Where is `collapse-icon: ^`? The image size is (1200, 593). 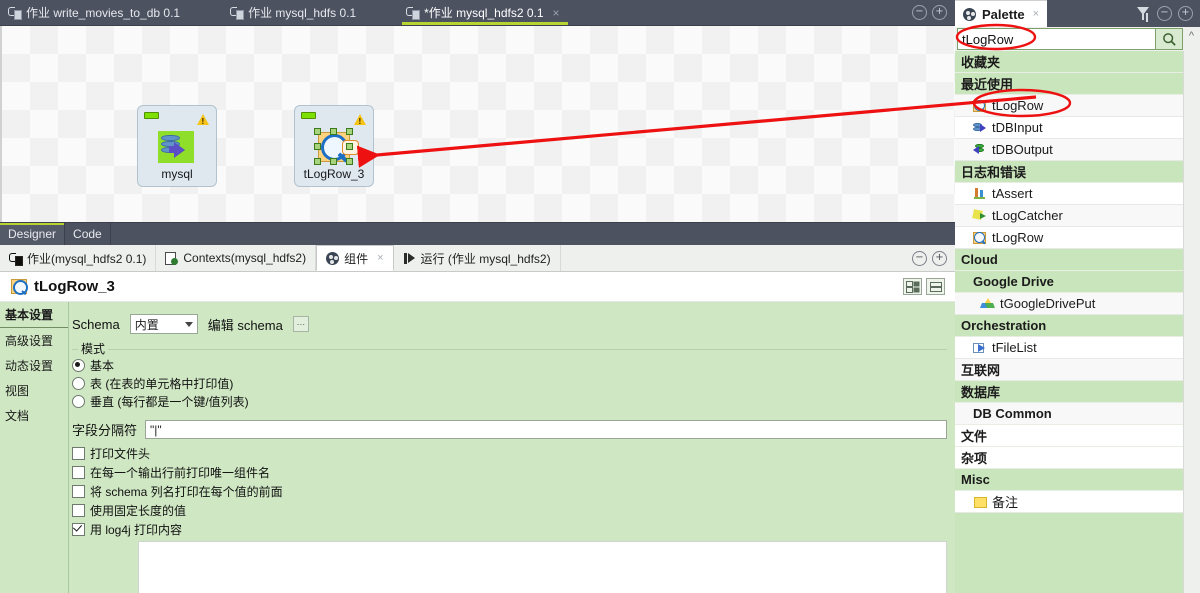 collapse-icon: ^ is located at coordinates (1191, 39).